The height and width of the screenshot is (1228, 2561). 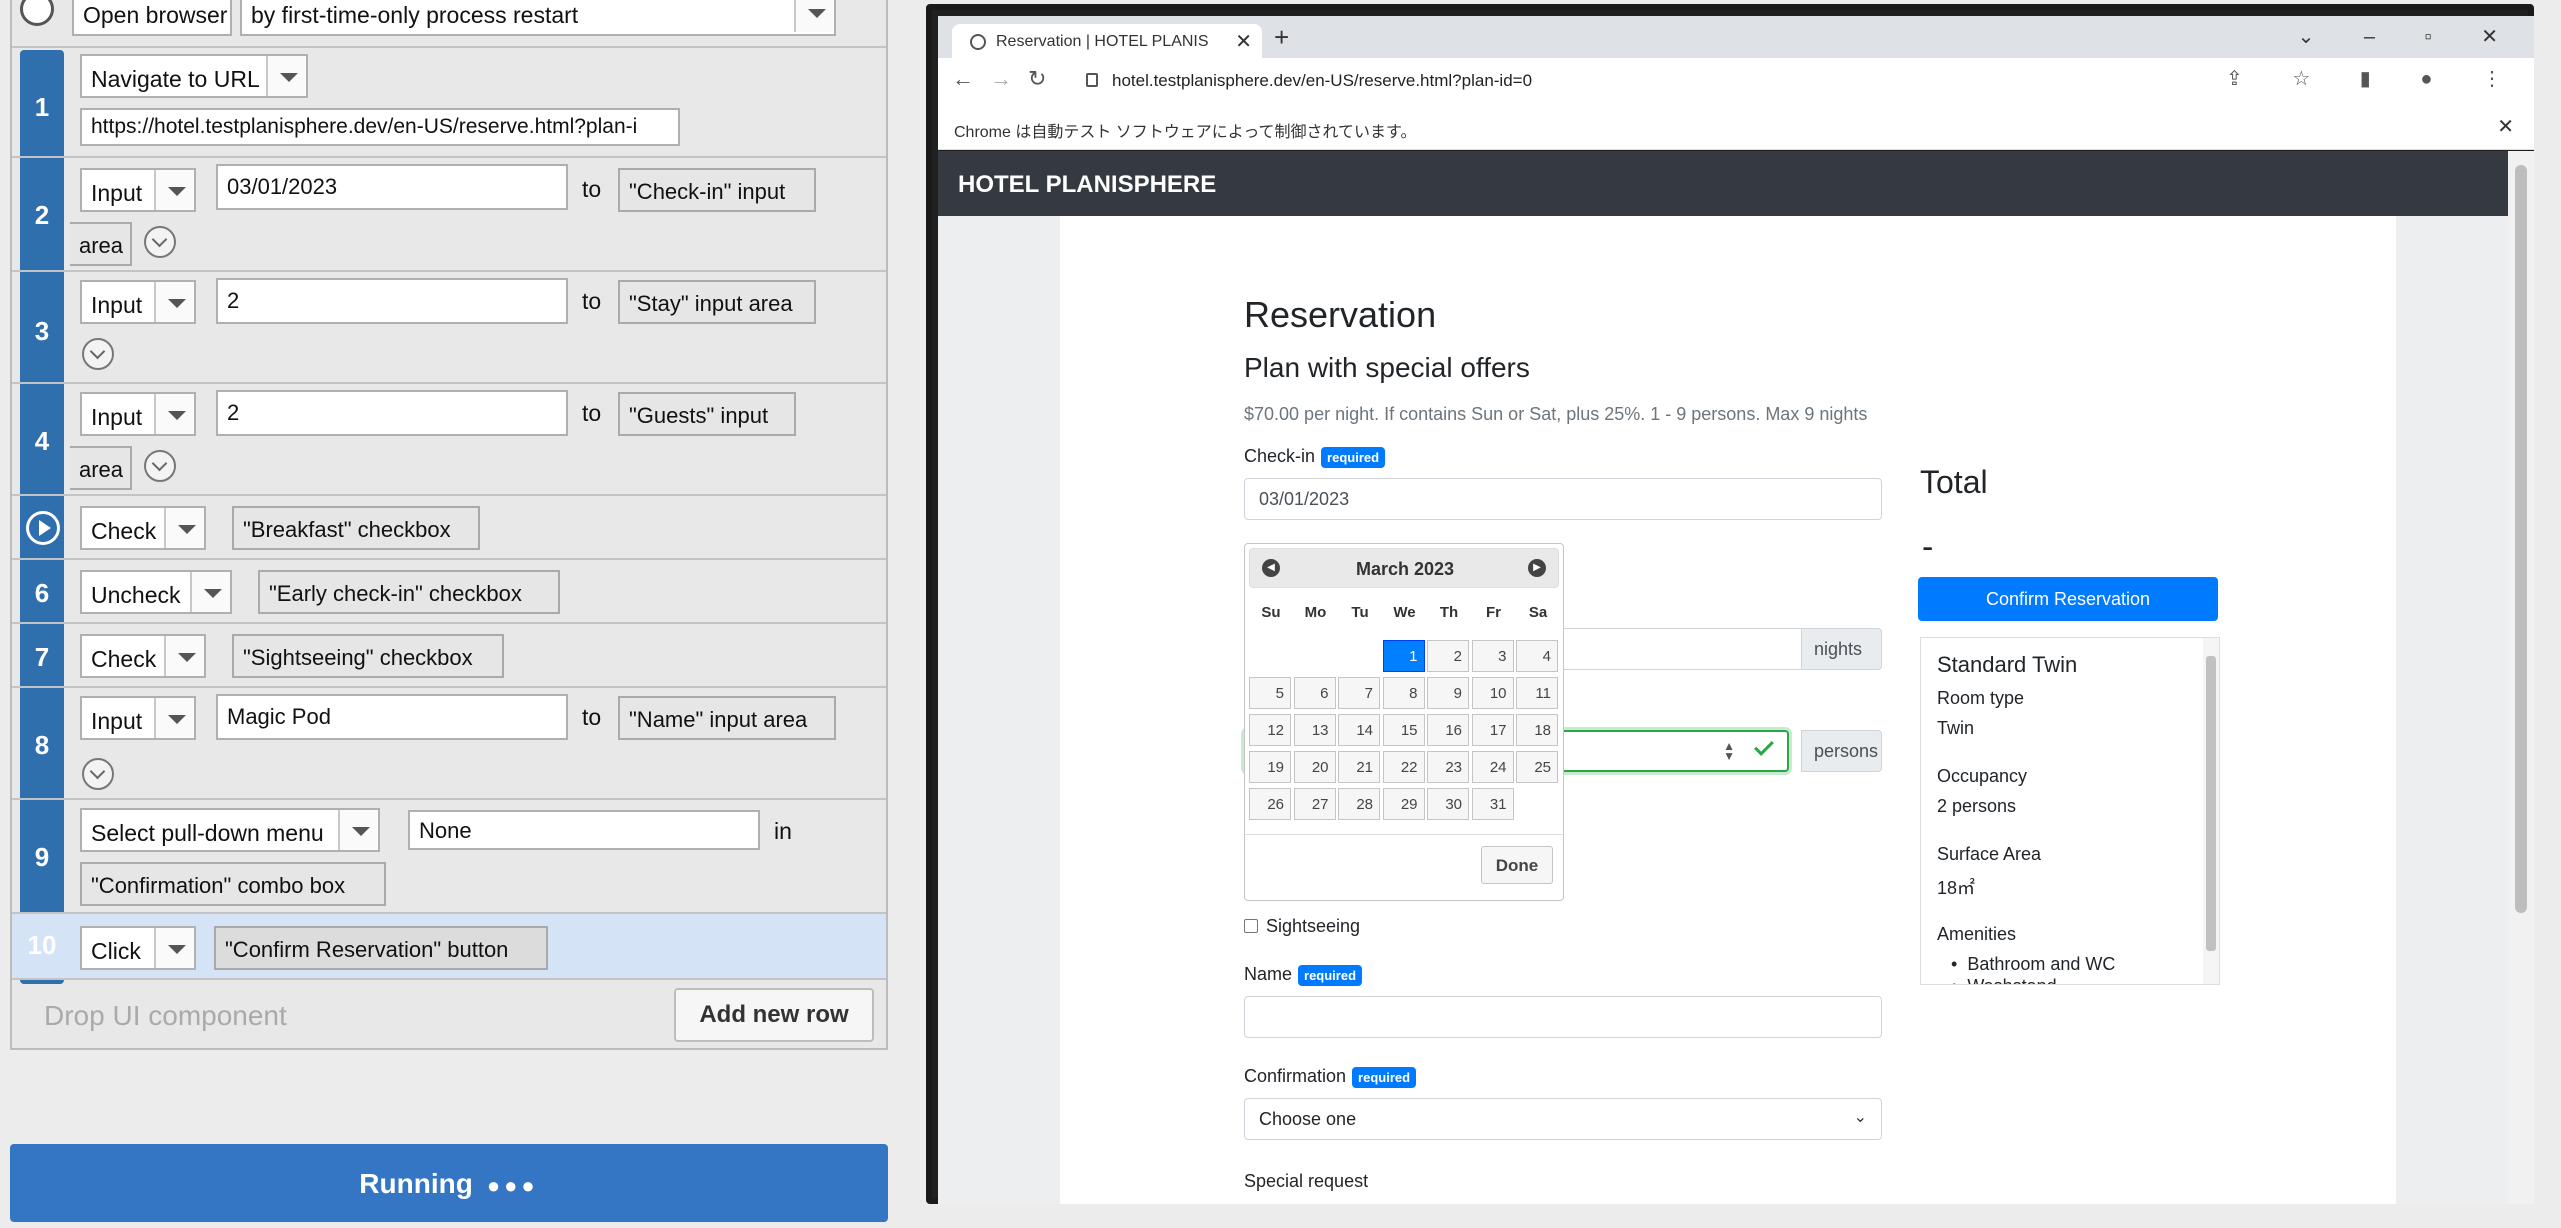 I want to click on window-controls: ⌄ – ▫ ✕, so click(x=2409, y=36).